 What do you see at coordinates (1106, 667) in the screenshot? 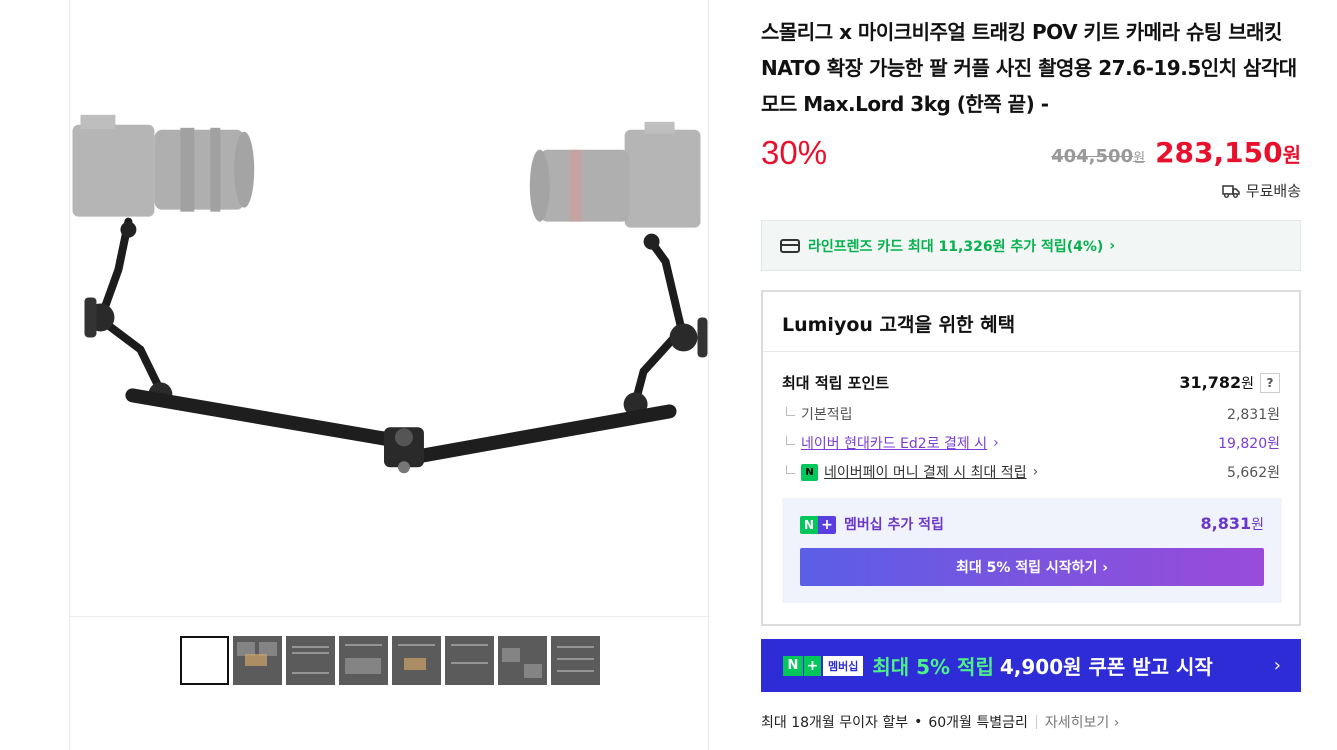
I see `promo-text: 4,900원 쿠폰 받고 시작` at bounding box center [1106, 667].